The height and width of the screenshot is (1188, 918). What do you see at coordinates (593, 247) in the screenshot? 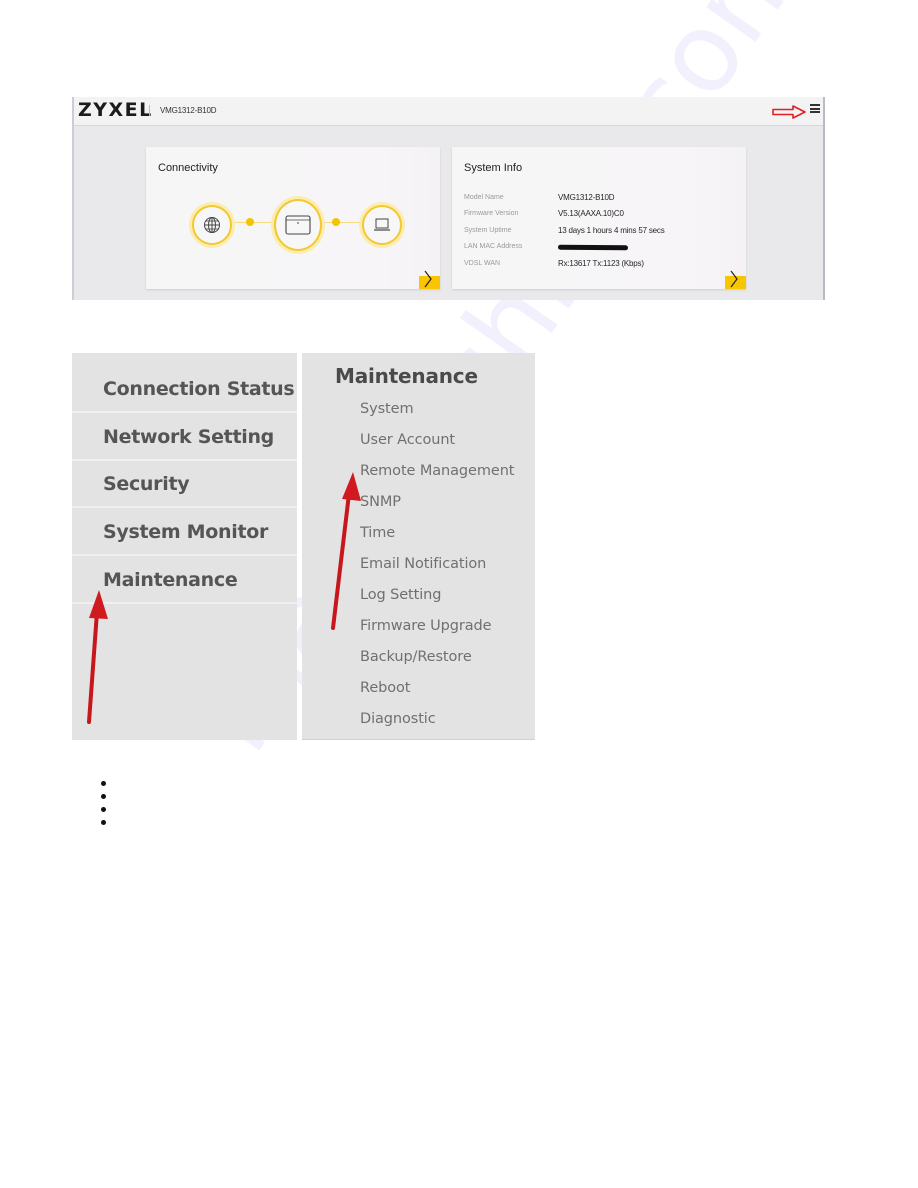
I see `redacted-mac-address` at bounding box center [593, 247].